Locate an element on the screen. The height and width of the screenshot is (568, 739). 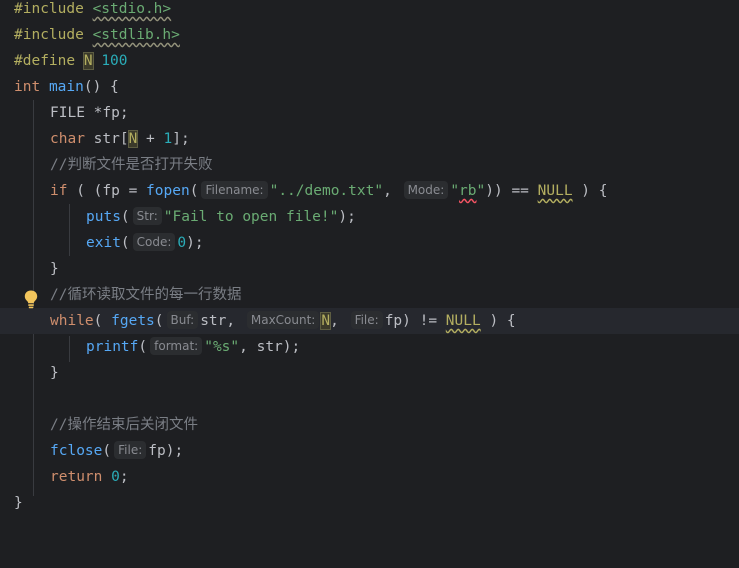
code-line-3: #define N 100 is located at coordinates (369, 61).